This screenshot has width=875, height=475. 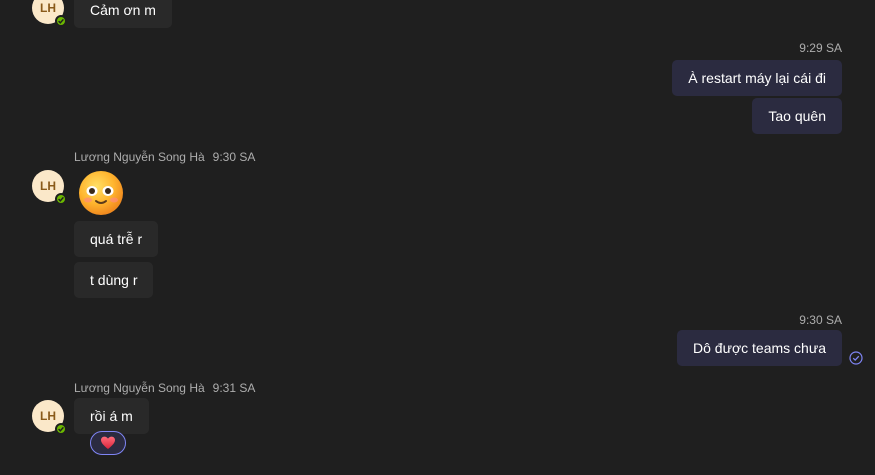 I want to click on message-timestamp: 9:29 SA, so click(x=820, y=48).